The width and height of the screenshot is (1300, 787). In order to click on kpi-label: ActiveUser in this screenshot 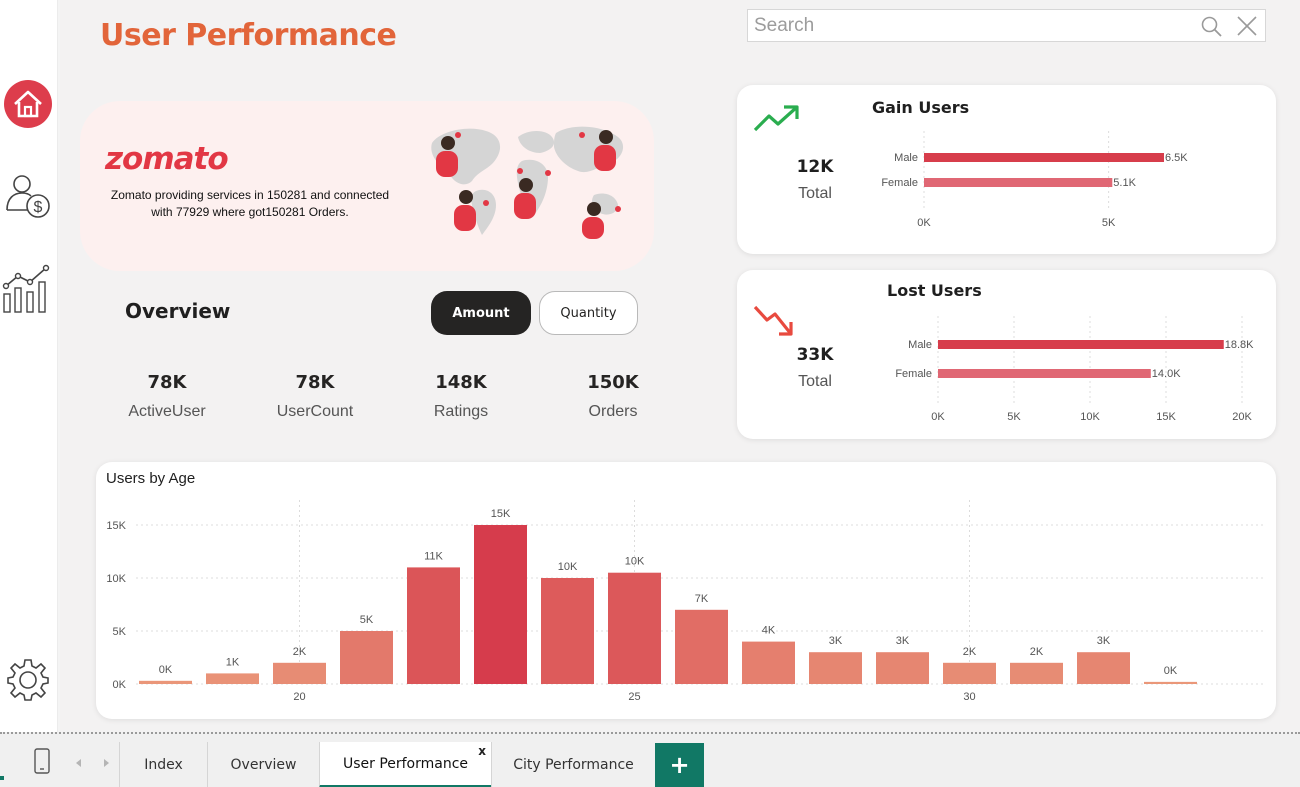, I will do `click(167, 411)`.